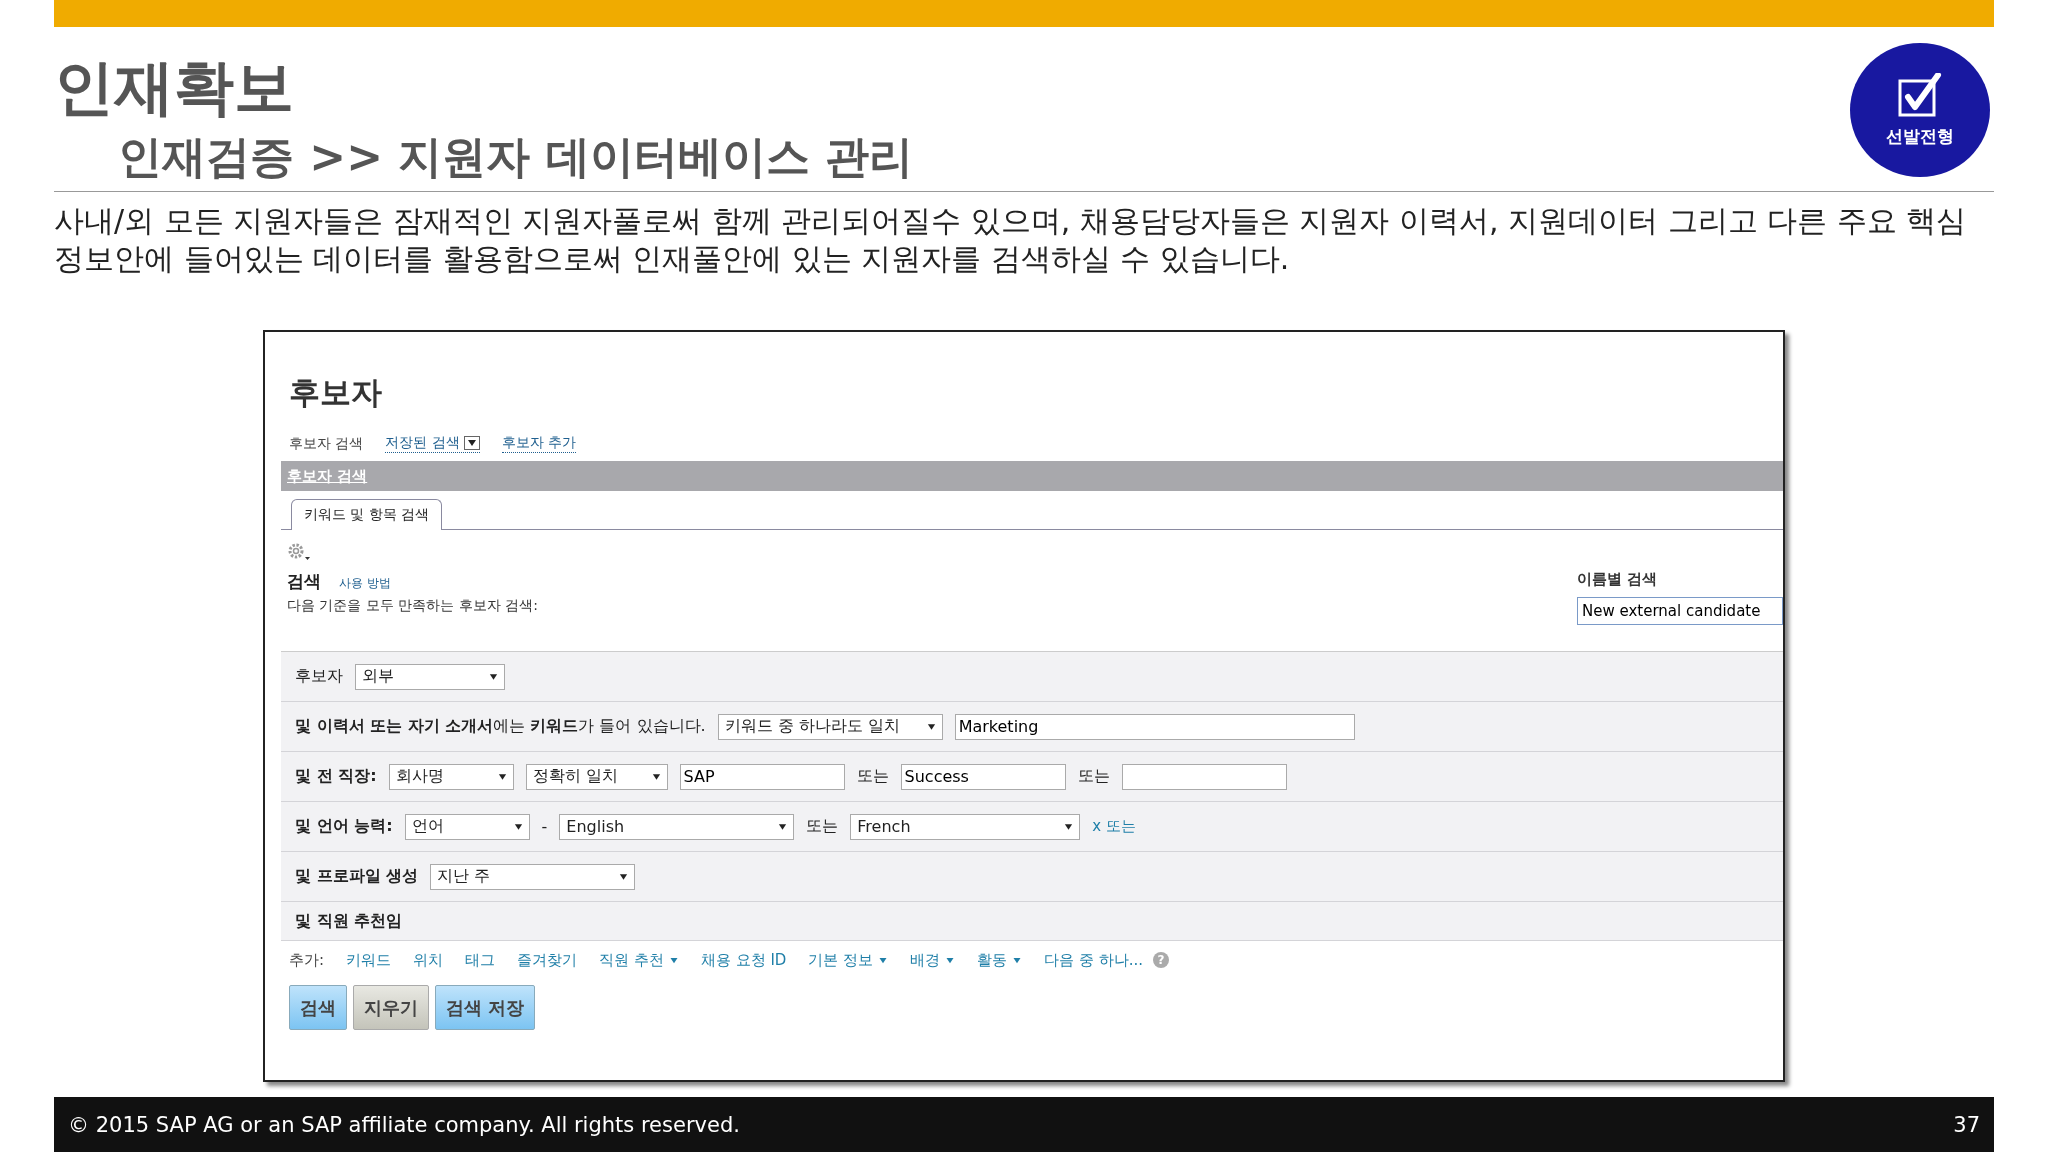  I want to click on name-search-field: New external candidate, so click(1680, 611).